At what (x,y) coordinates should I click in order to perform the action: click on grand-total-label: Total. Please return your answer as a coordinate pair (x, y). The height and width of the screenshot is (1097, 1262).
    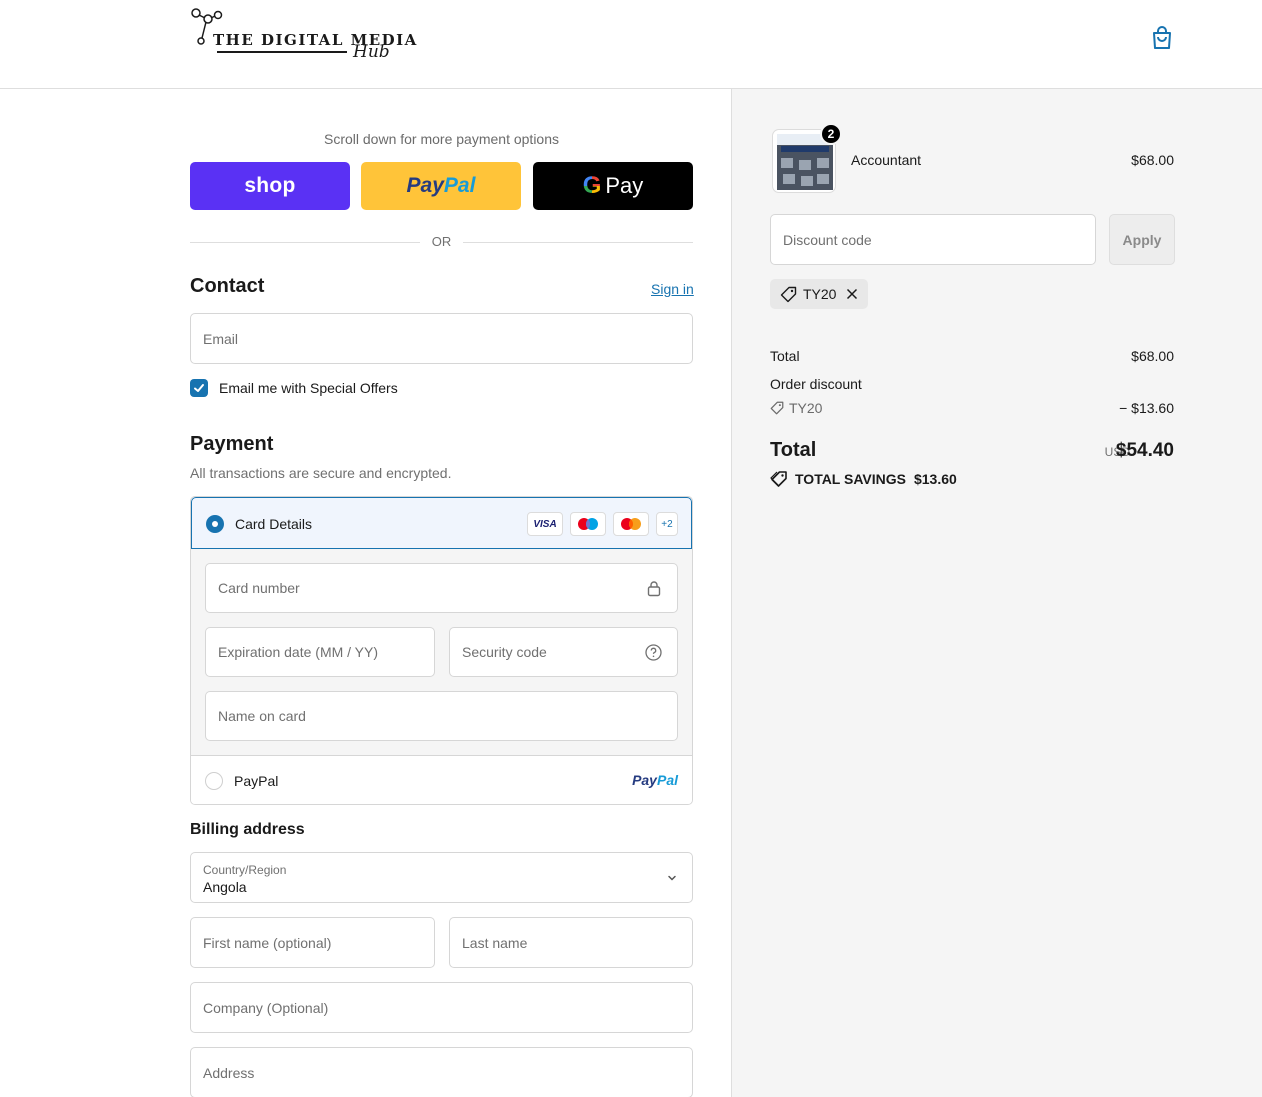
    Looking at the image, I should click on (793, 450).